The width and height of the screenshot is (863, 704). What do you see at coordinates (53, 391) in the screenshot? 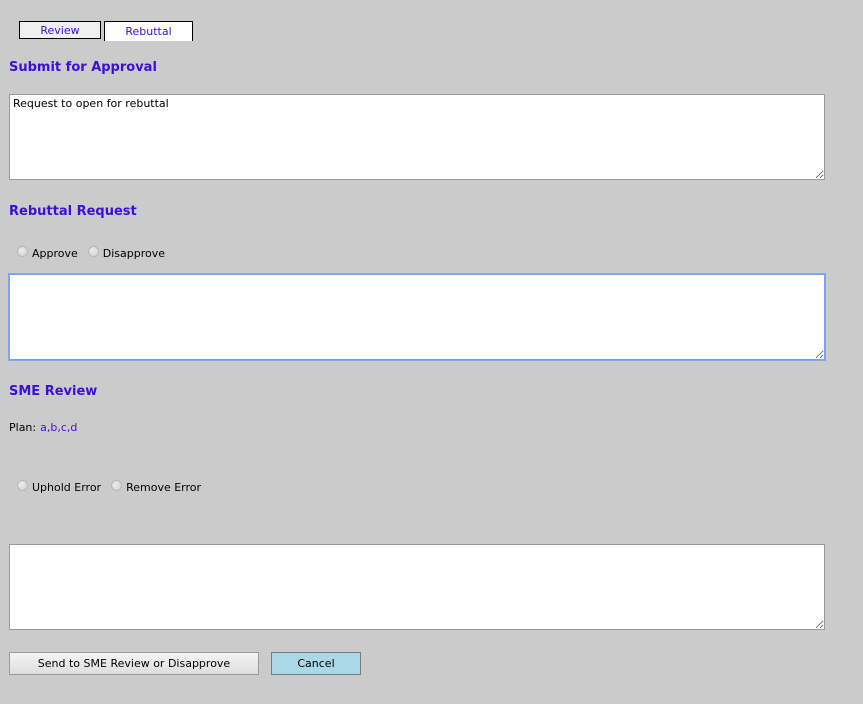
I see `sme-review-heading: SME Review` at bounding box center [53, 391].